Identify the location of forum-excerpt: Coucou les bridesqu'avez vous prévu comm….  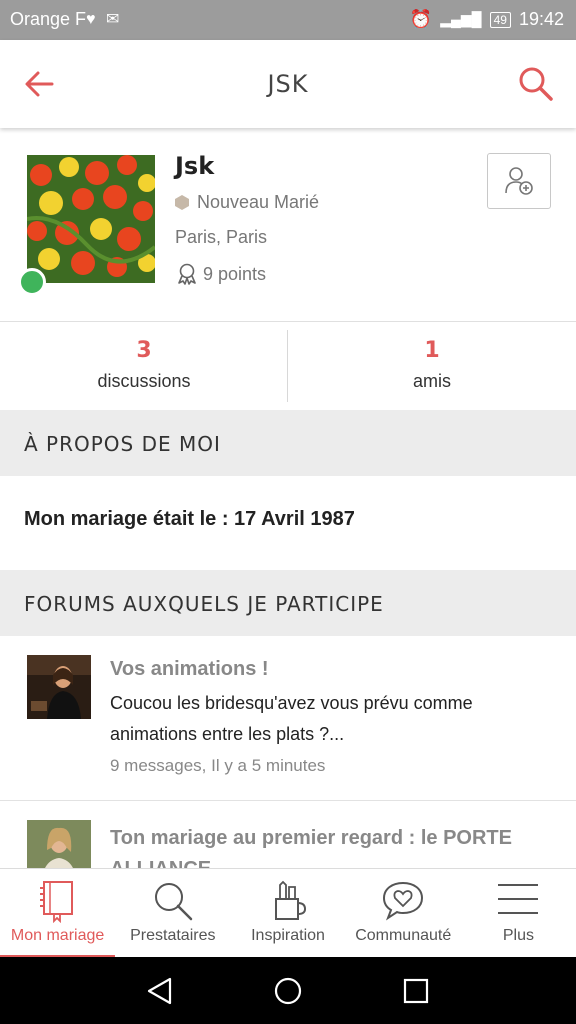
(291, 718).